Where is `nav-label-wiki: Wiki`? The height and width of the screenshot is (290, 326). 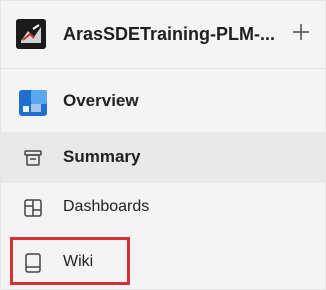
nav-label-wiki: Wiki is located at coordinates (78, 261).